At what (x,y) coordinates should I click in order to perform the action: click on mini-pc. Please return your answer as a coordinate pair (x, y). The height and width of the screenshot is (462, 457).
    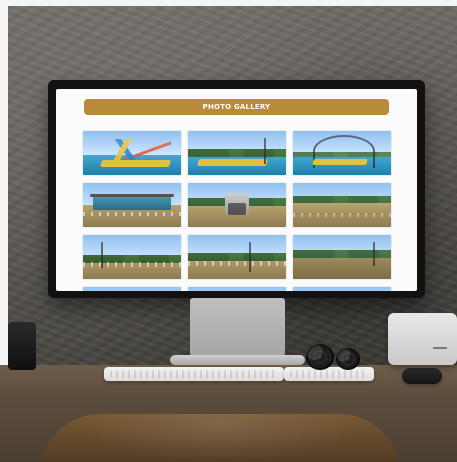
    Looking at the image, I should click on (422, 339).